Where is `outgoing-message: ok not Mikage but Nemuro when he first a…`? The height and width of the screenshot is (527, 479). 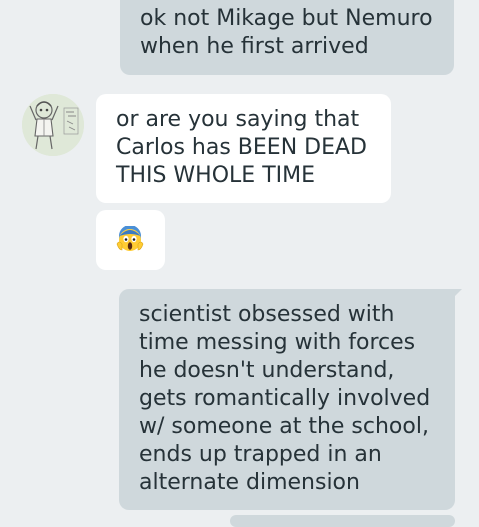
outgoing-message: ok not Mikage but Nemuro when he first a… is located at coordinates (287, 37).